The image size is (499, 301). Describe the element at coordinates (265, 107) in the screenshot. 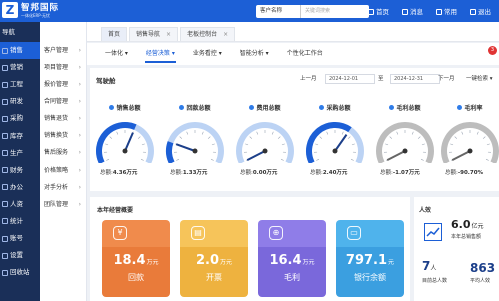

I see `gauge-label: 费用总额` at that location.